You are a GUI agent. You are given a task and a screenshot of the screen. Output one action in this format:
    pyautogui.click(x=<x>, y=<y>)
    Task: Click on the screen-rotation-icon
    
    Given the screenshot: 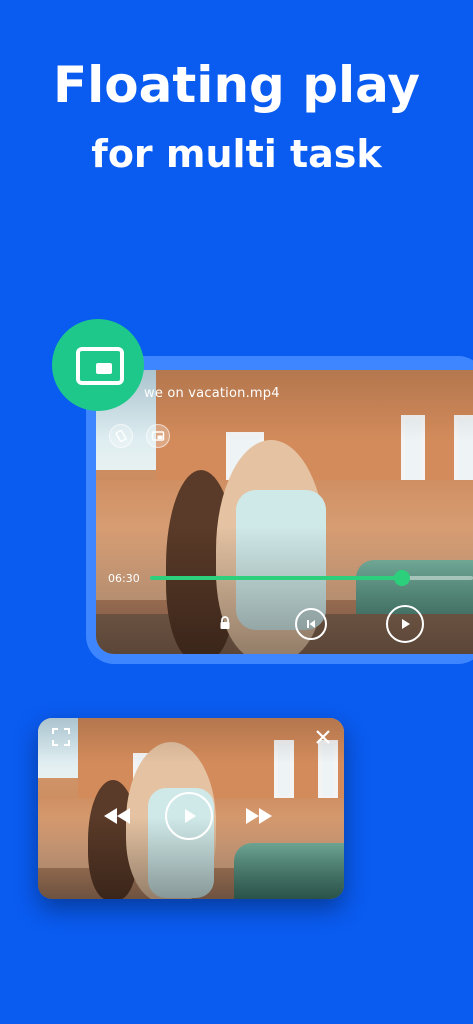 What is the action you would take?
    pyautogui.click(x=121, y=436)
    